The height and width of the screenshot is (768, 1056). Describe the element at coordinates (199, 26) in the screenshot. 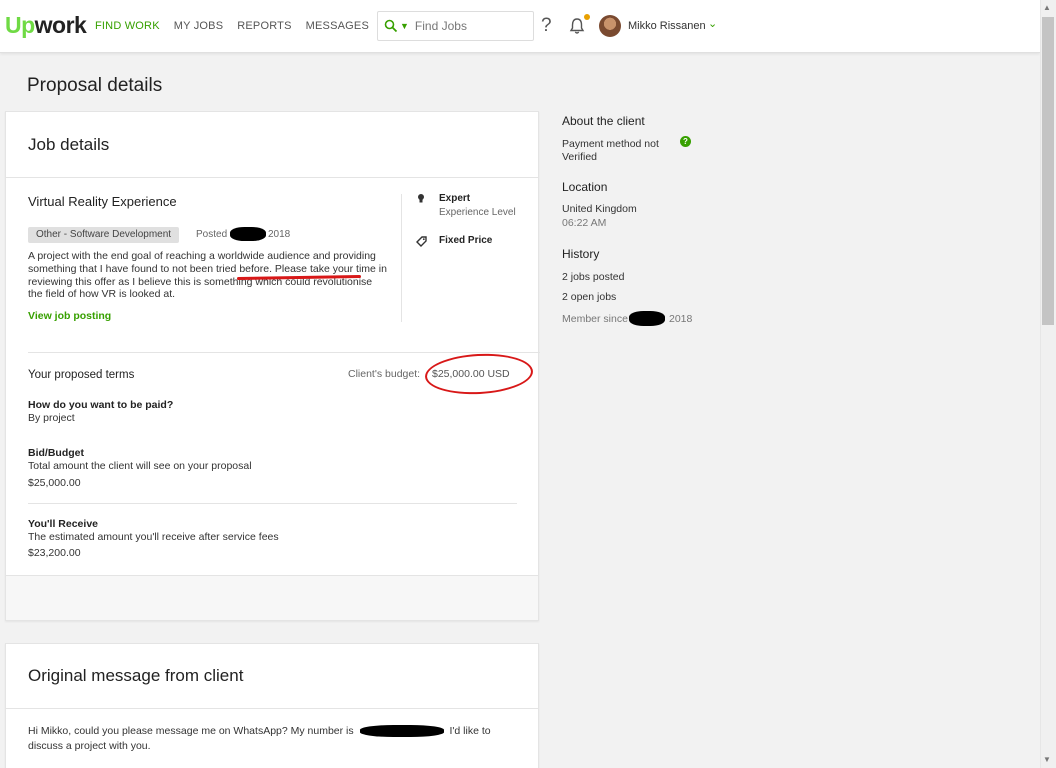

I see `nav-my-jobs: MY JOBS` at that location.